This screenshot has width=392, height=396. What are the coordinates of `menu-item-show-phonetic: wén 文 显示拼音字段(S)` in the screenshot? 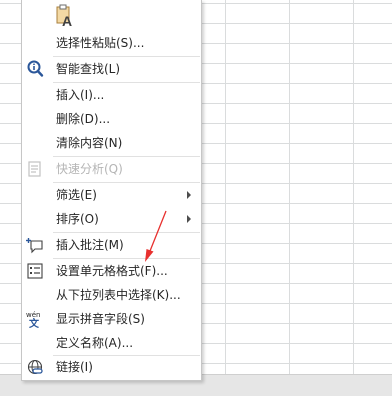 It's located at (111, 319).